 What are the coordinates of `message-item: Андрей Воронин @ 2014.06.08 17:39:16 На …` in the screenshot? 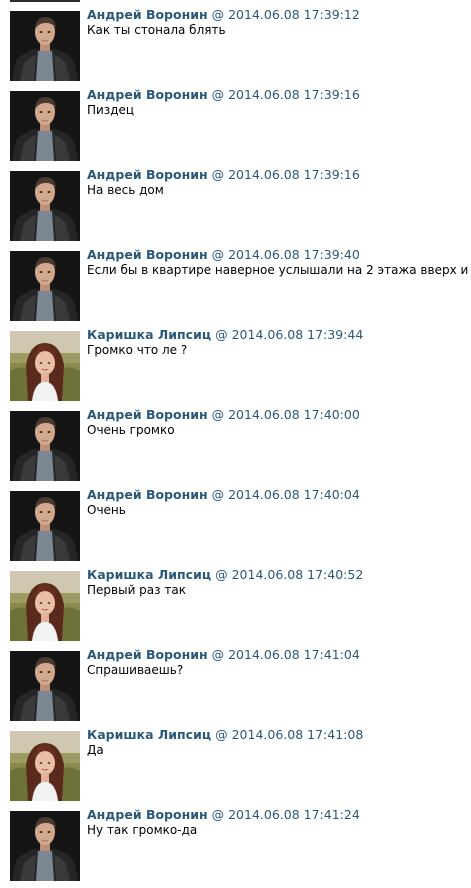 It's located at (235, 200).